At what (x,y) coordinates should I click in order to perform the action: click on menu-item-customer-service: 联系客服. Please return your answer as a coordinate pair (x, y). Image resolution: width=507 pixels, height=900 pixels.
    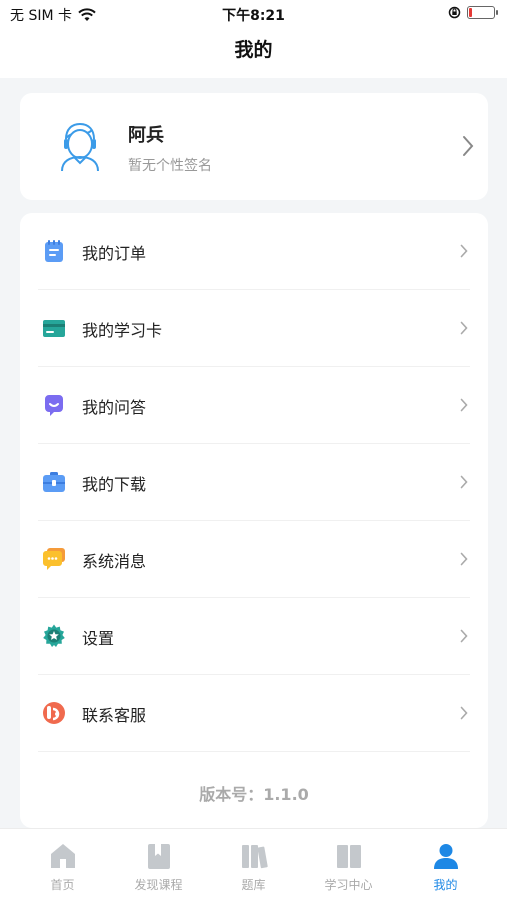
    Looking at the image, I should click on (254, 713).